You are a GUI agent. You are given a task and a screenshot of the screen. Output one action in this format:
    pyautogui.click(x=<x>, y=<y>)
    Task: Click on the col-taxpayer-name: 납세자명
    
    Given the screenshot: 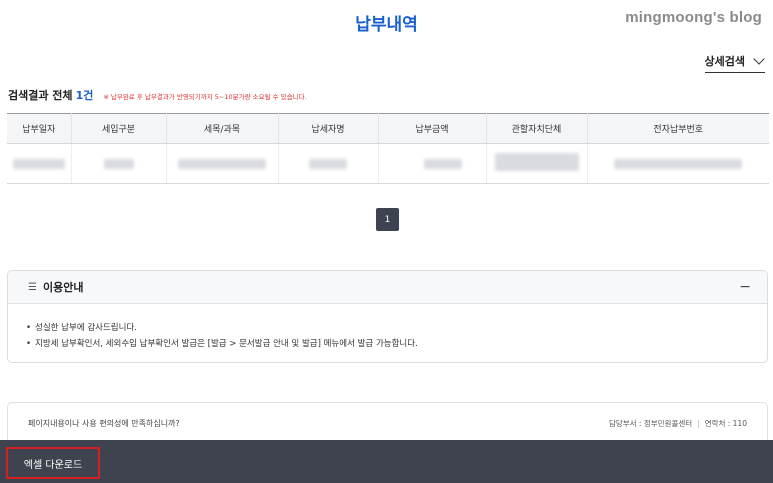 What is the action you would take?
    pyautogui.click(x=328, y=128)
    